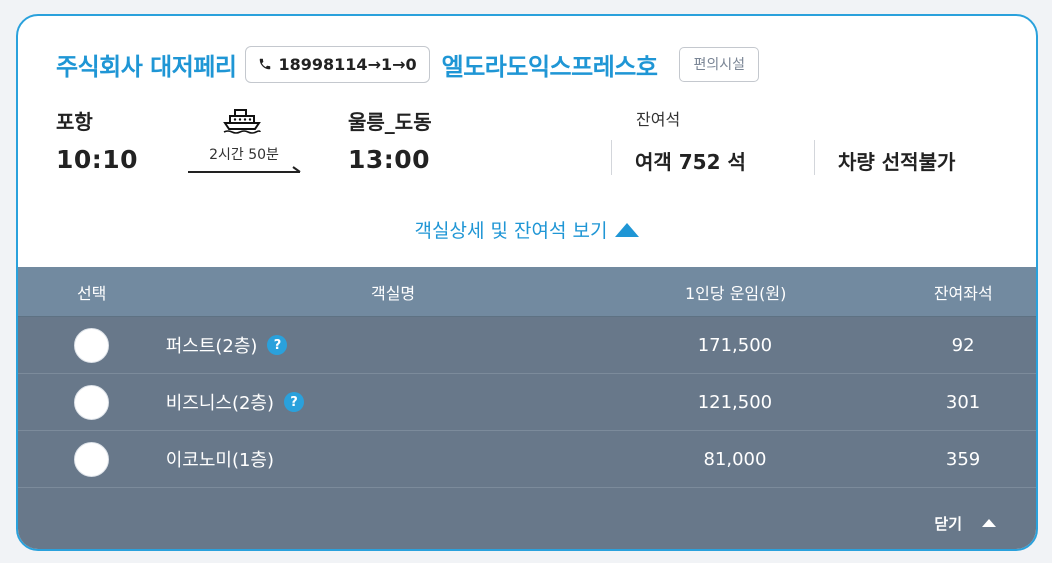  Describe the element at coordinates (146, 66) in the screenshot. I see `company-name: 주식회사 대저페리` at that location.